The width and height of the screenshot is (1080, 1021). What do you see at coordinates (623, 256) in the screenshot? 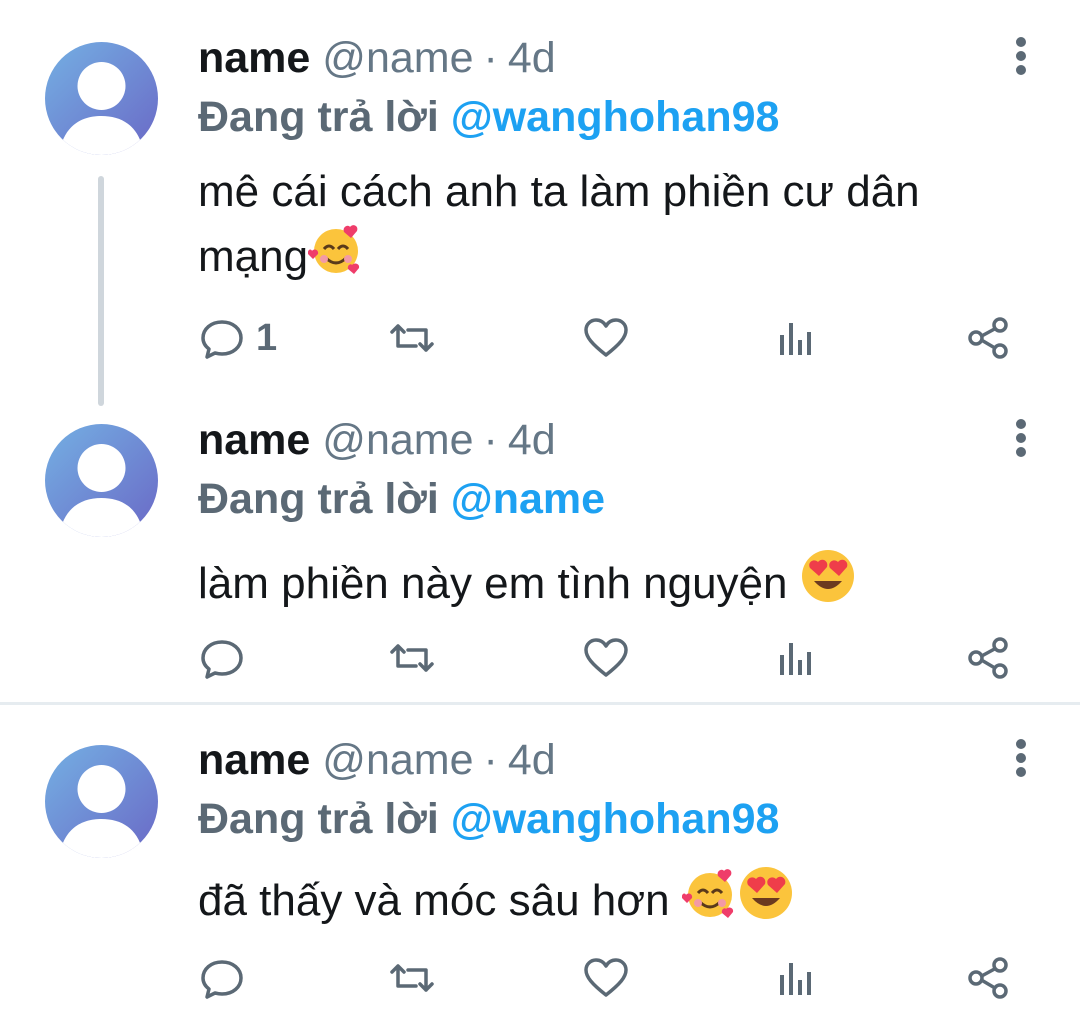
I see `tweet-text-line: mạng` at bounding box center [623, 256].